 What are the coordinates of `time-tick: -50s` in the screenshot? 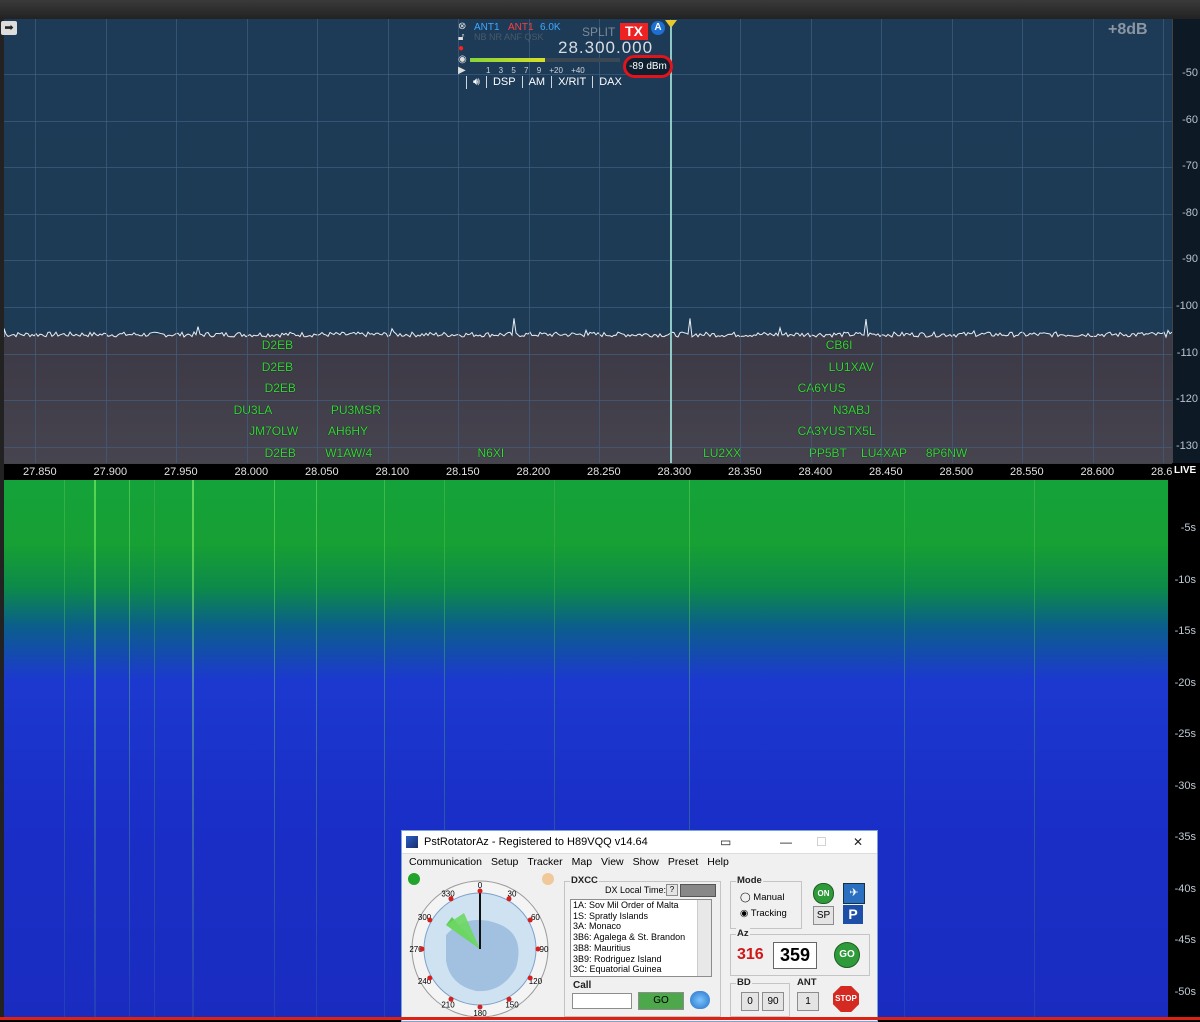 It's located at (1185, 991).